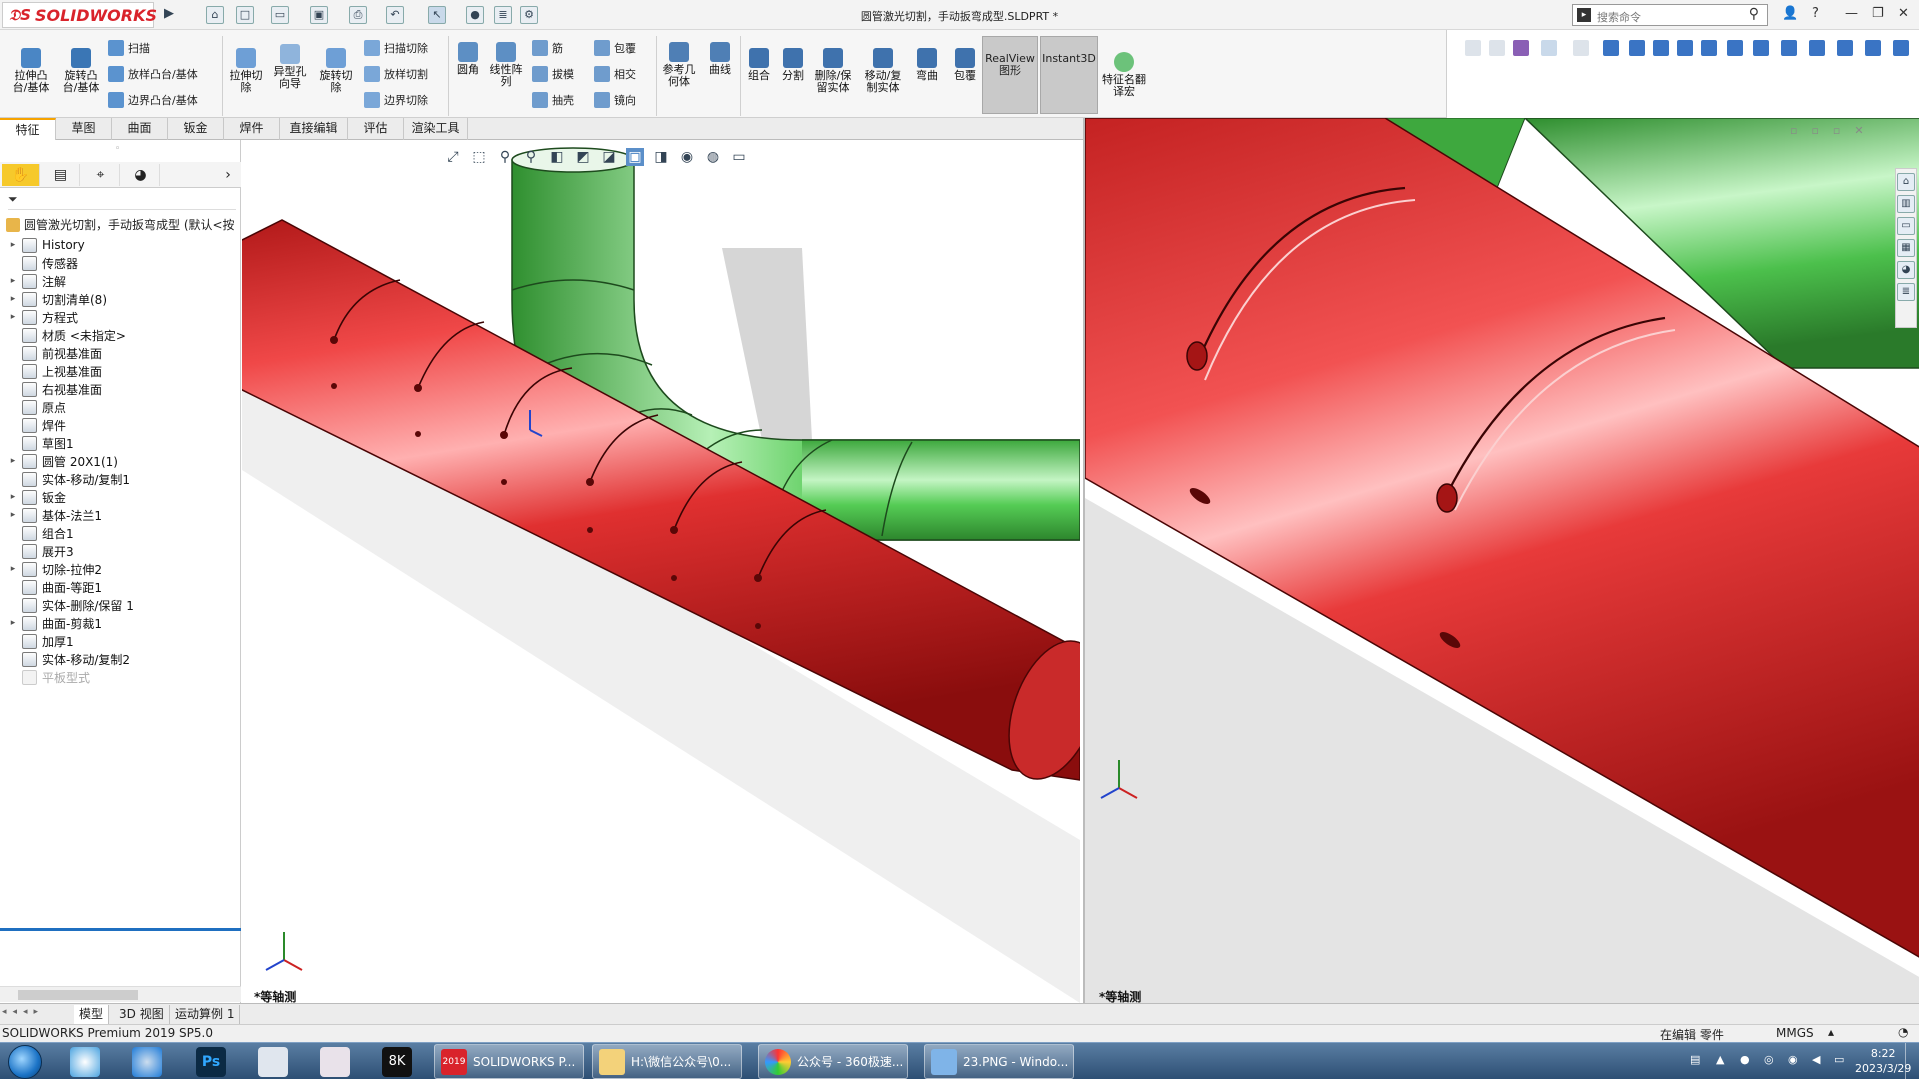 This screenshot has width=1919, height=1080. I want to click on tree-item: 草图1, so click(39, 443).